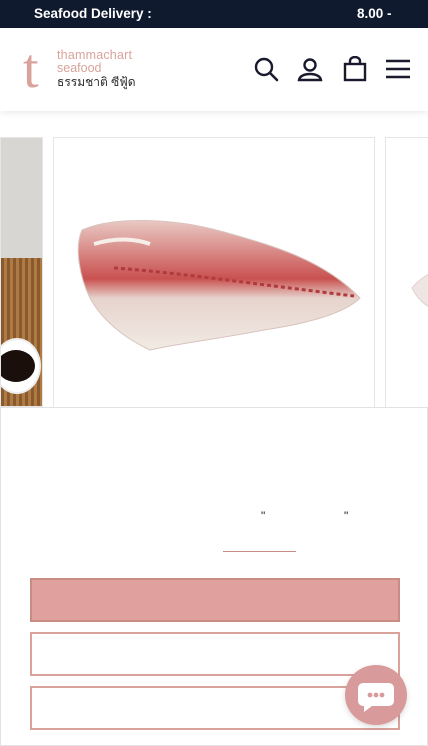 The height and width of the screenshot is (746, 428). What do you see at coordinates (21, 272) in the screenshot?
I see `product-card-previous` at bounding box center [21, 272].